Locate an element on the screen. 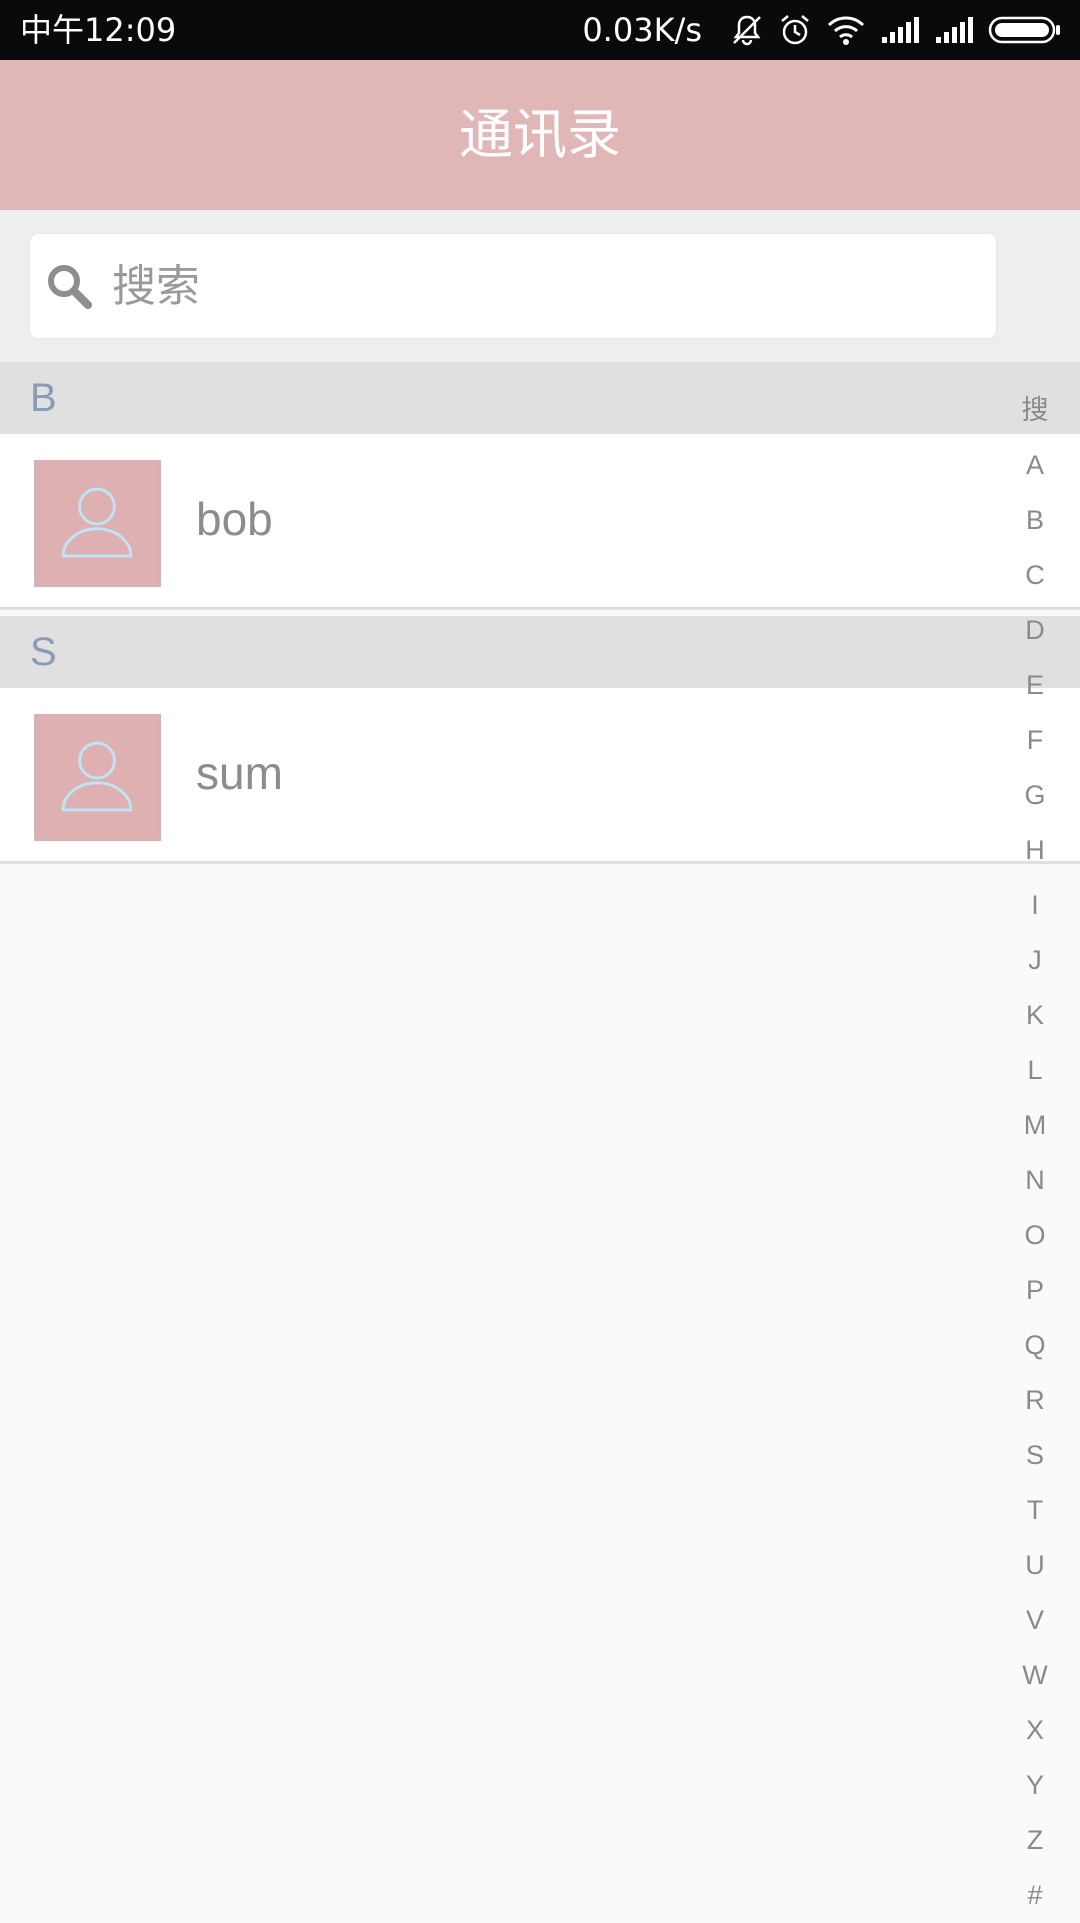  status-time: 中午12:09 is located at coordinates (98, 30).